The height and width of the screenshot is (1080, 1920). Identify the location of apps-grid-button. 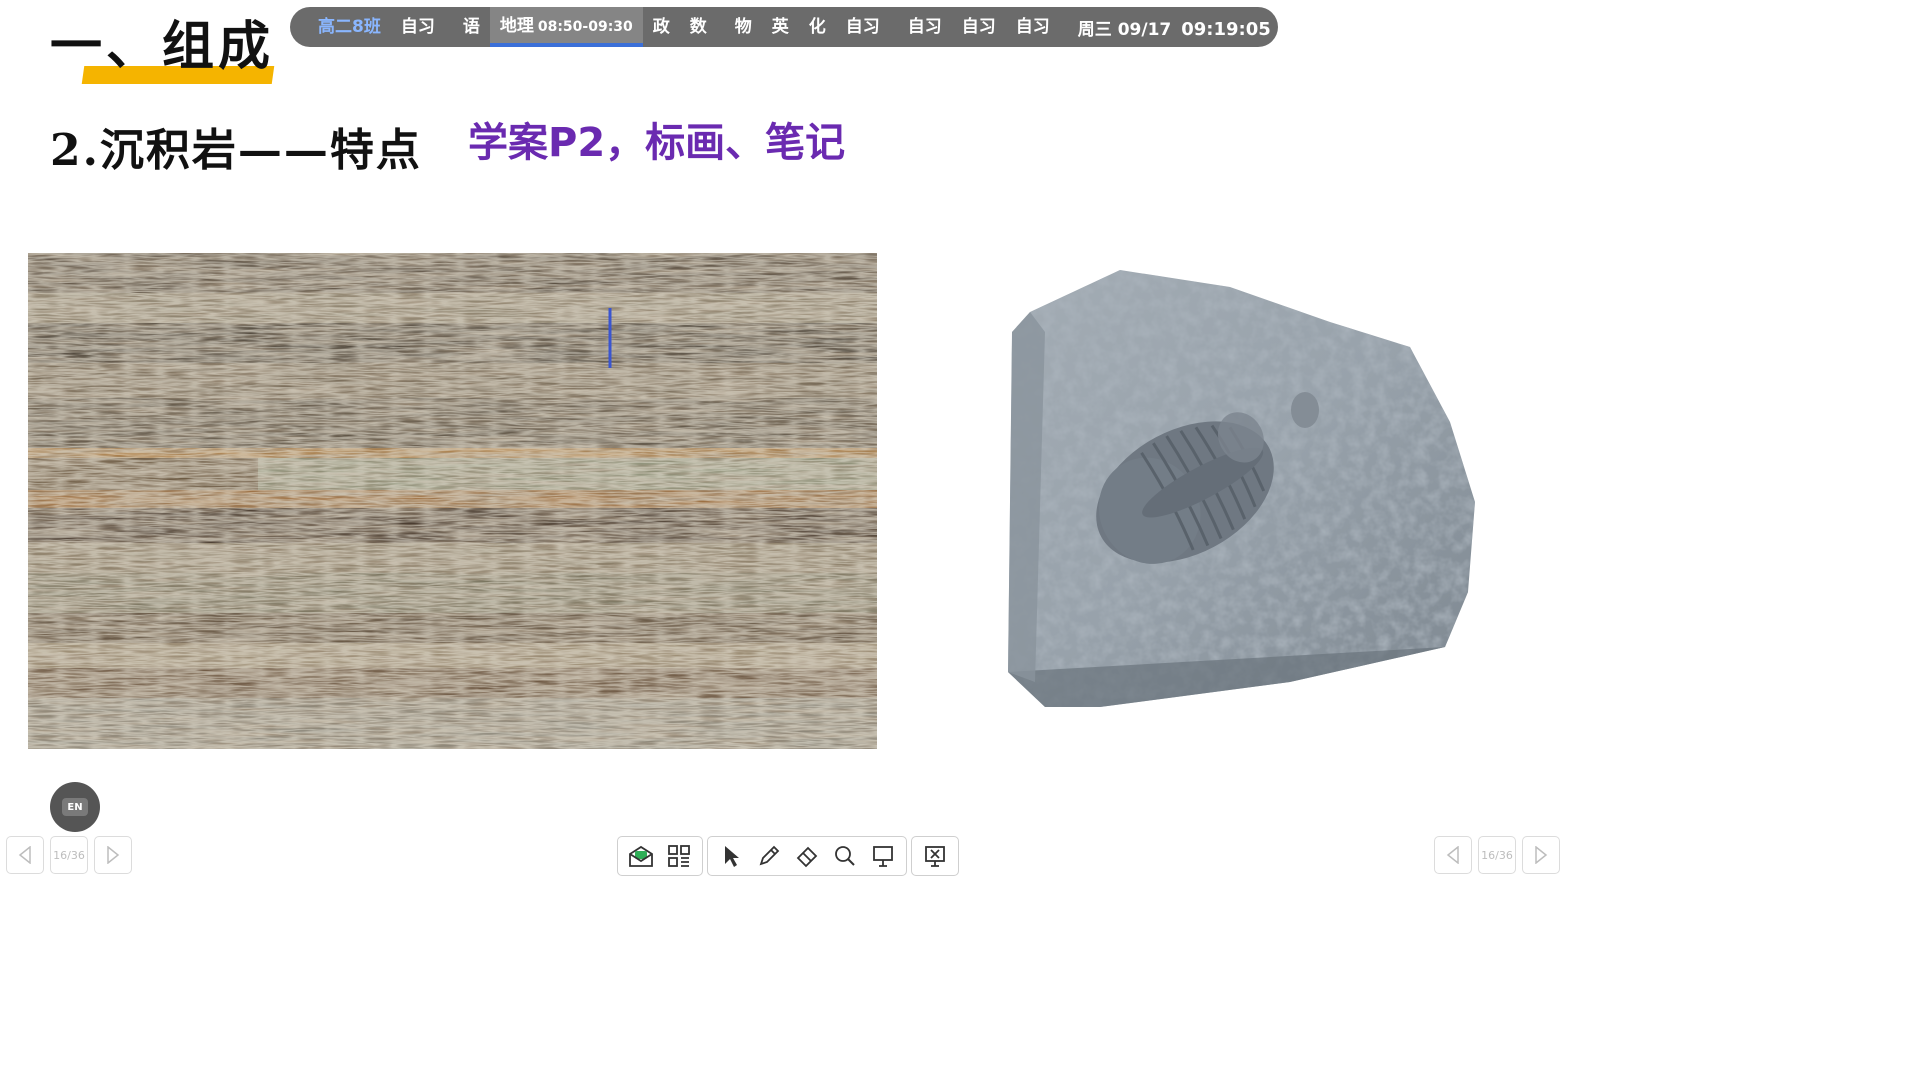
(679, 856).